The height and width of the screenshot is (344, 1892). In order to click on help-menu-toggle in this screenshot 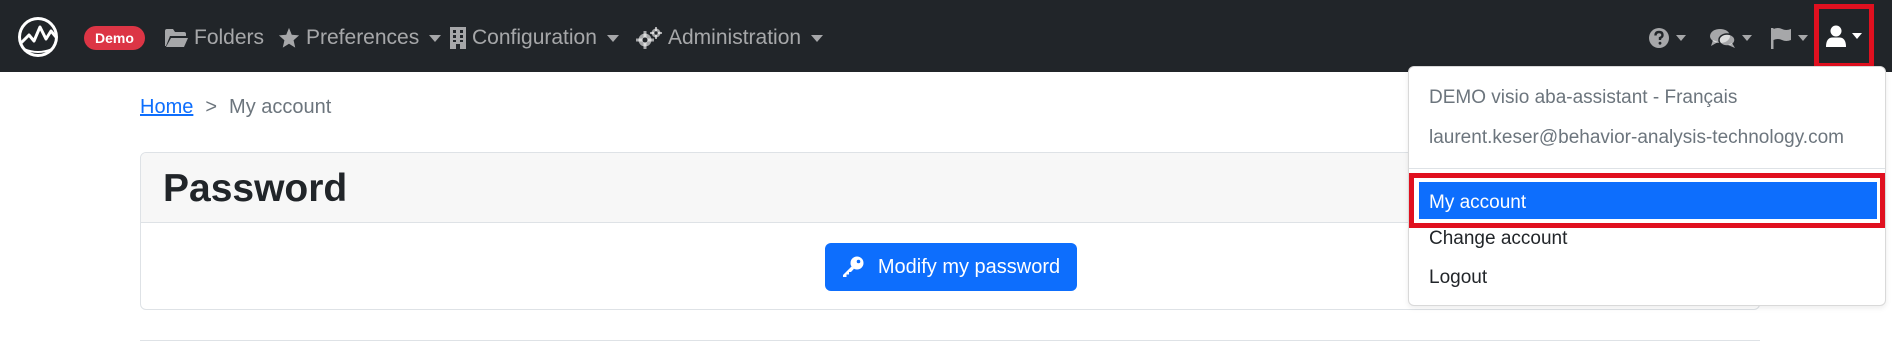, I will do `click(1667, 38)`.